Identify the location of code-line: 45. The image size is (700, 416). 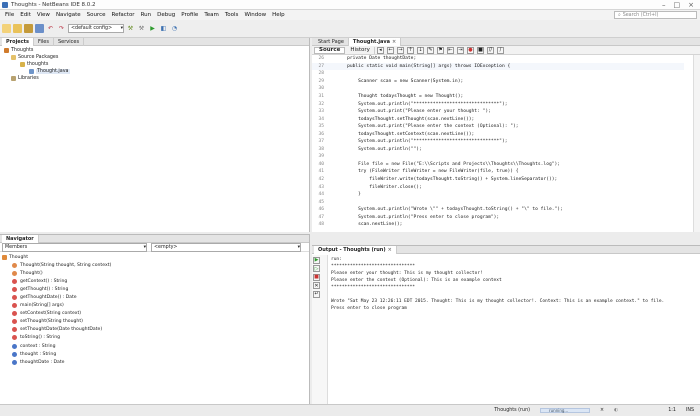
(498, 202).